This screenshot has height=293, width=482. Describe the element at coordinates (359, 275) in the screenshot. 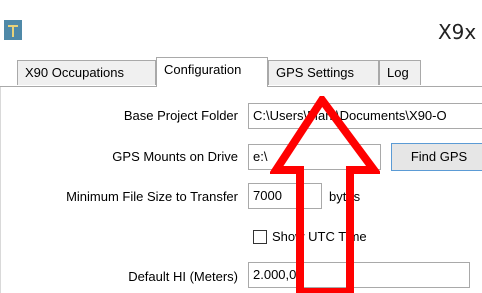

I see `default-hi-field: 2.000,0` at that location.